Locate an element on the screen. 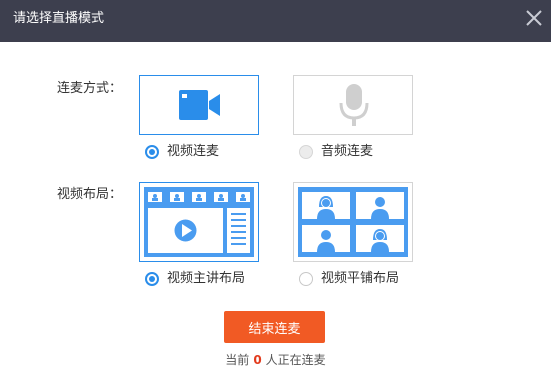 This screenshot has width=551, height=376. connect-count: 0 is located at coordinates (257, 360).